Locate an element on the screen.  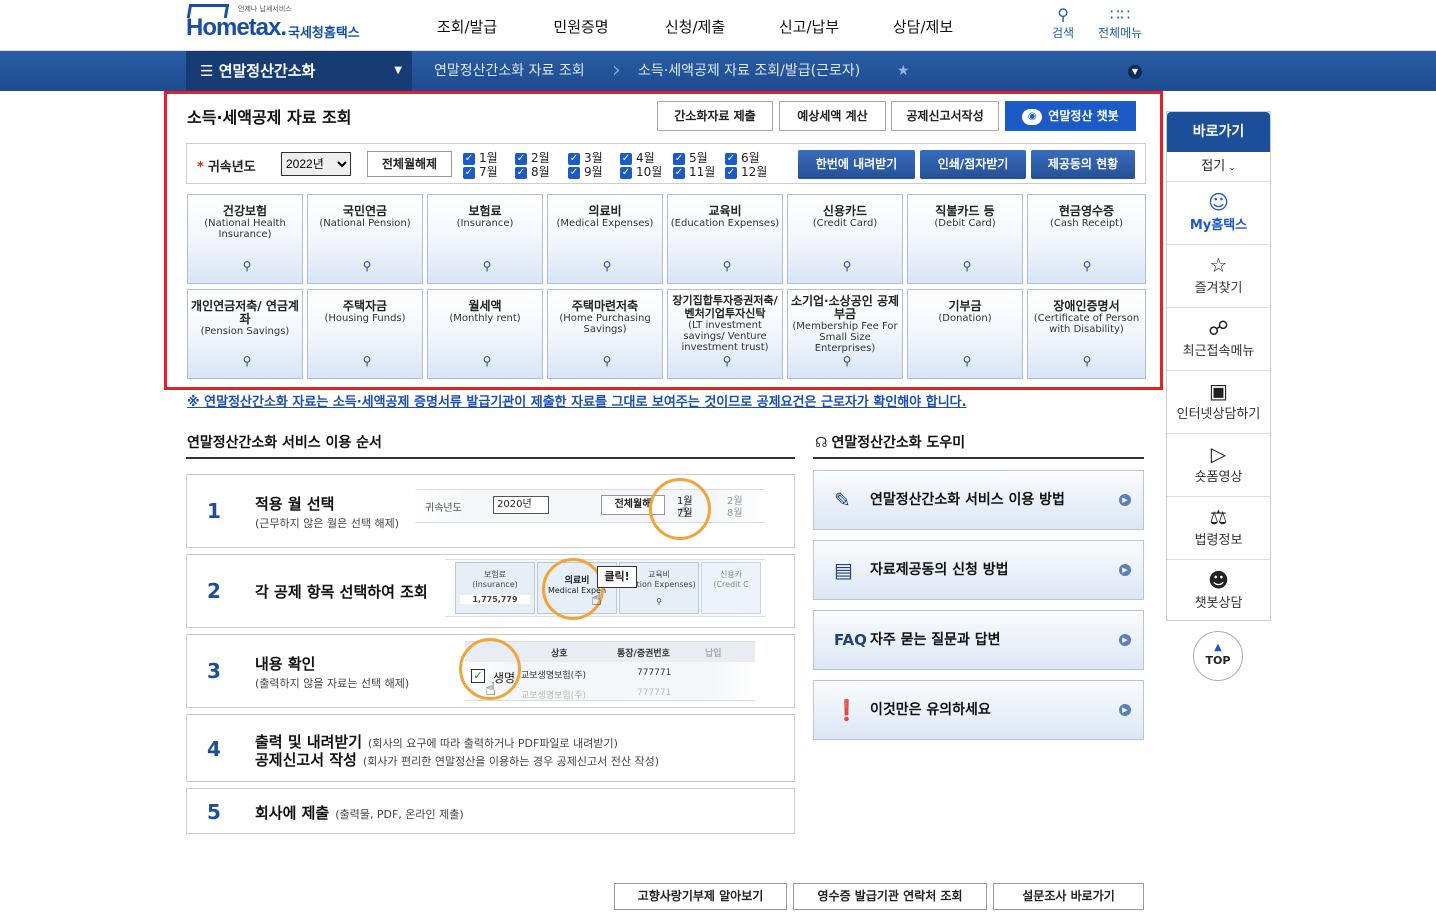
gnb-item-apply: 신청/제출 is located at coordinates (695, 25).